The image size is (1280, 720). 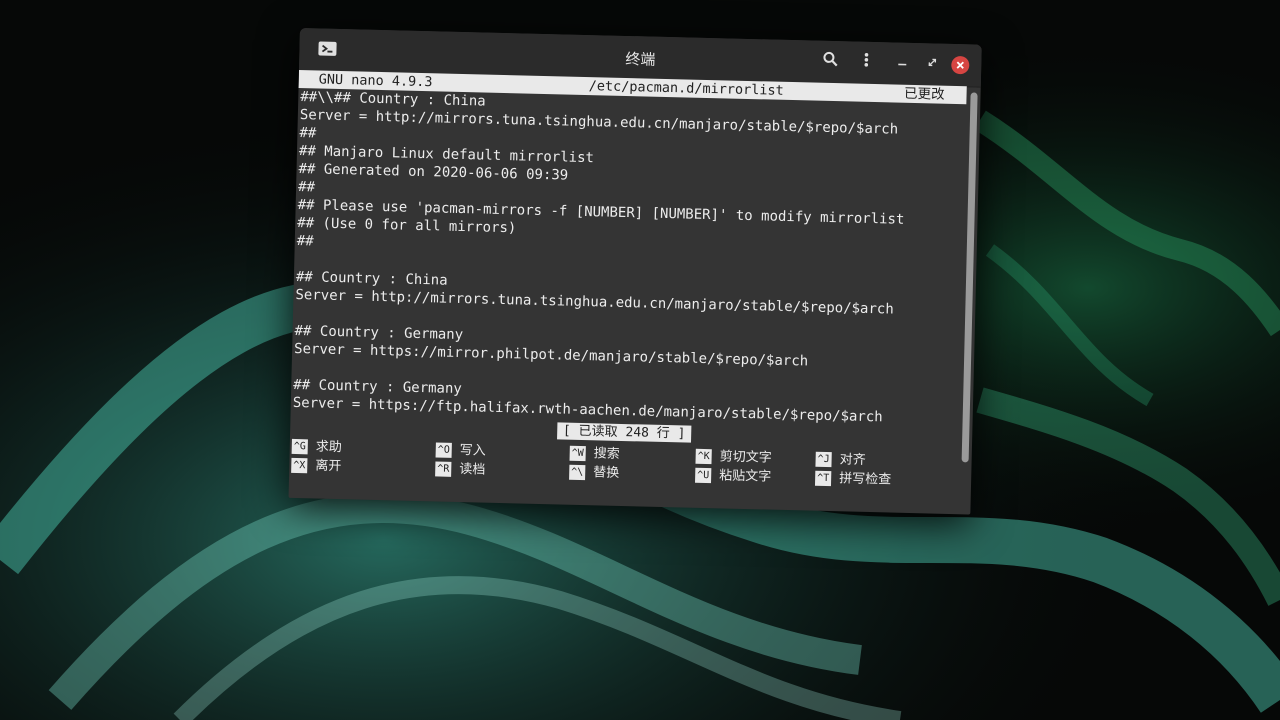 What do you see at coordinates (865, 479) in the screenshot?
I see `shortcut-label: 拼写检查` at bounding box center [865, 479].